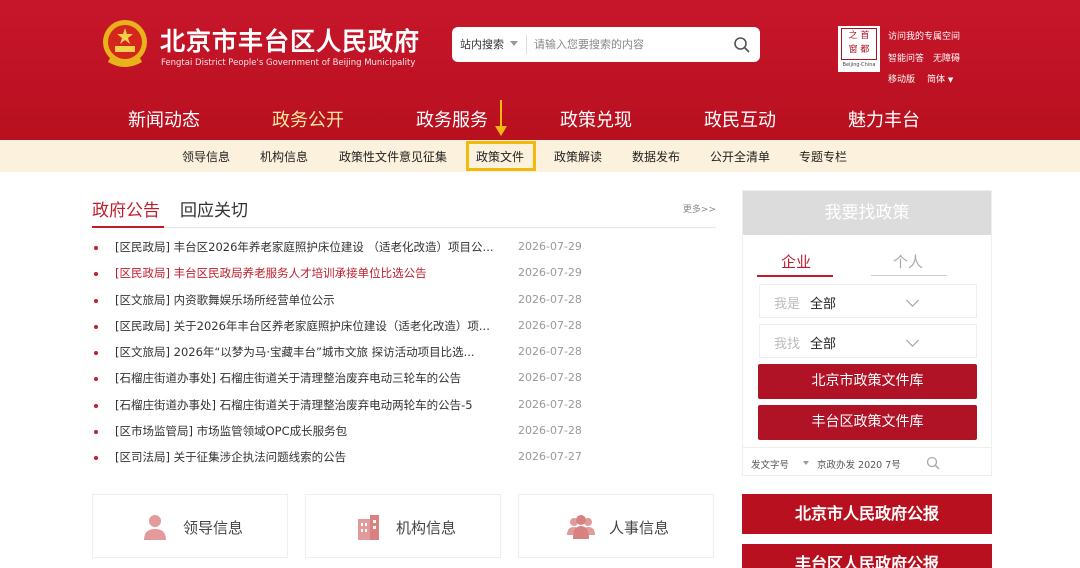 The image size is (1080, 568). What do you see at coordinates (656, 156) in the screenshot?
I see `subnav-data-release: 数据发布` at bounding box center [656, 156].